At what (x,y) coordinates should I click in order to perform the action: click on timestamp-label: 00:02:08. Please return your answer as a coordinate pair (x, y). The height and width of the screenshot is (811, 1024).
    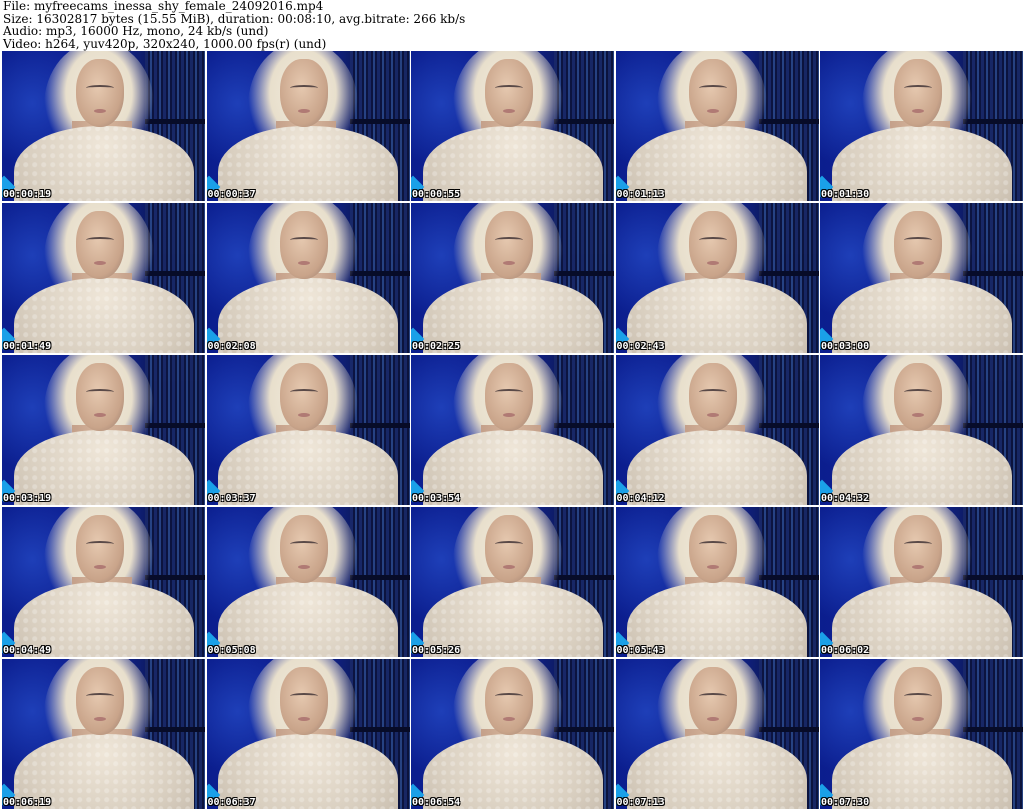
    Looking at the image, I should click on (231, 346).